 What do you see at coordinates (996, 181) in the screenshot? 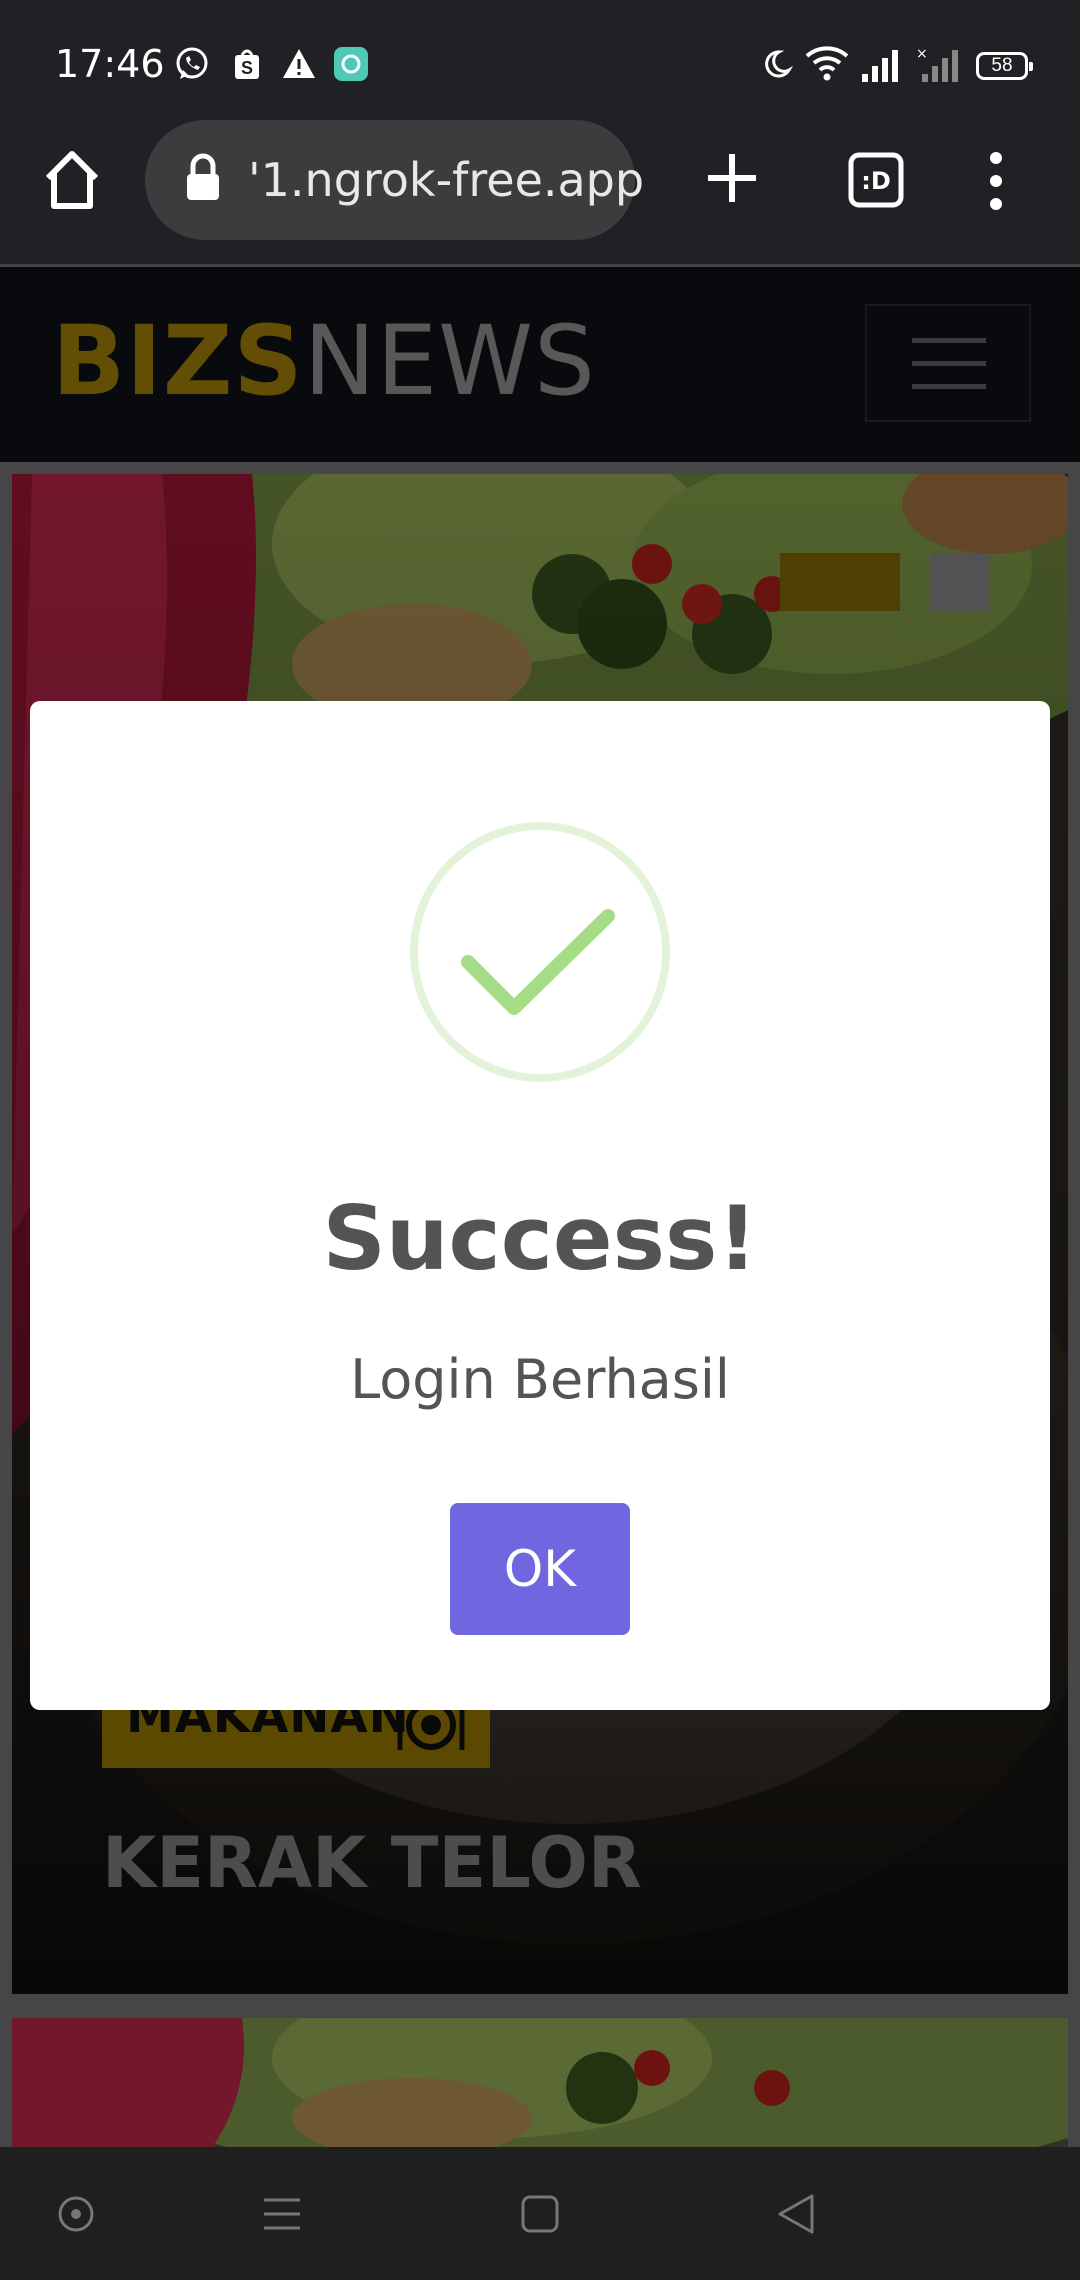
I see `overflow-menu-icon` at bounding box center [996, 181].